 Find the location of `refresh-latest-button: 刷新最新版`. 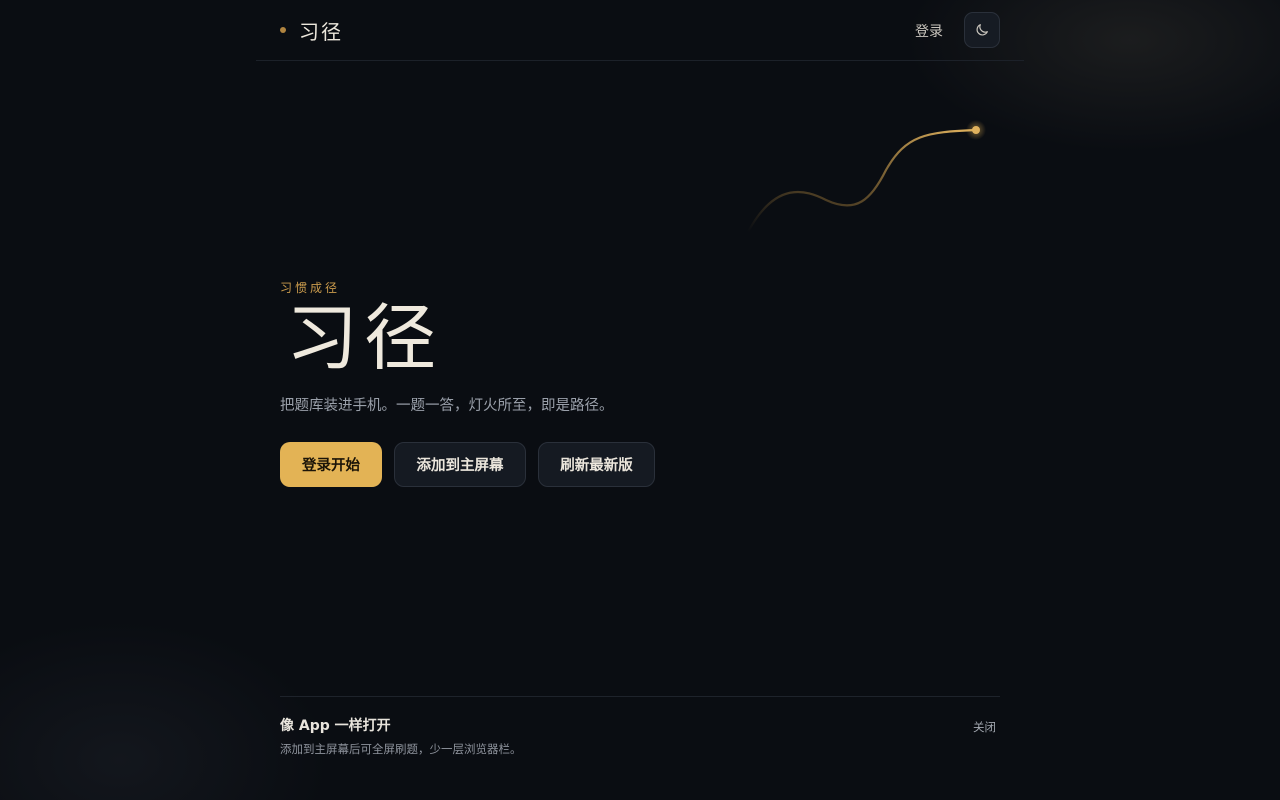

refresh-latest-button: 刷新最新版 is located at coordinates (596, 464).